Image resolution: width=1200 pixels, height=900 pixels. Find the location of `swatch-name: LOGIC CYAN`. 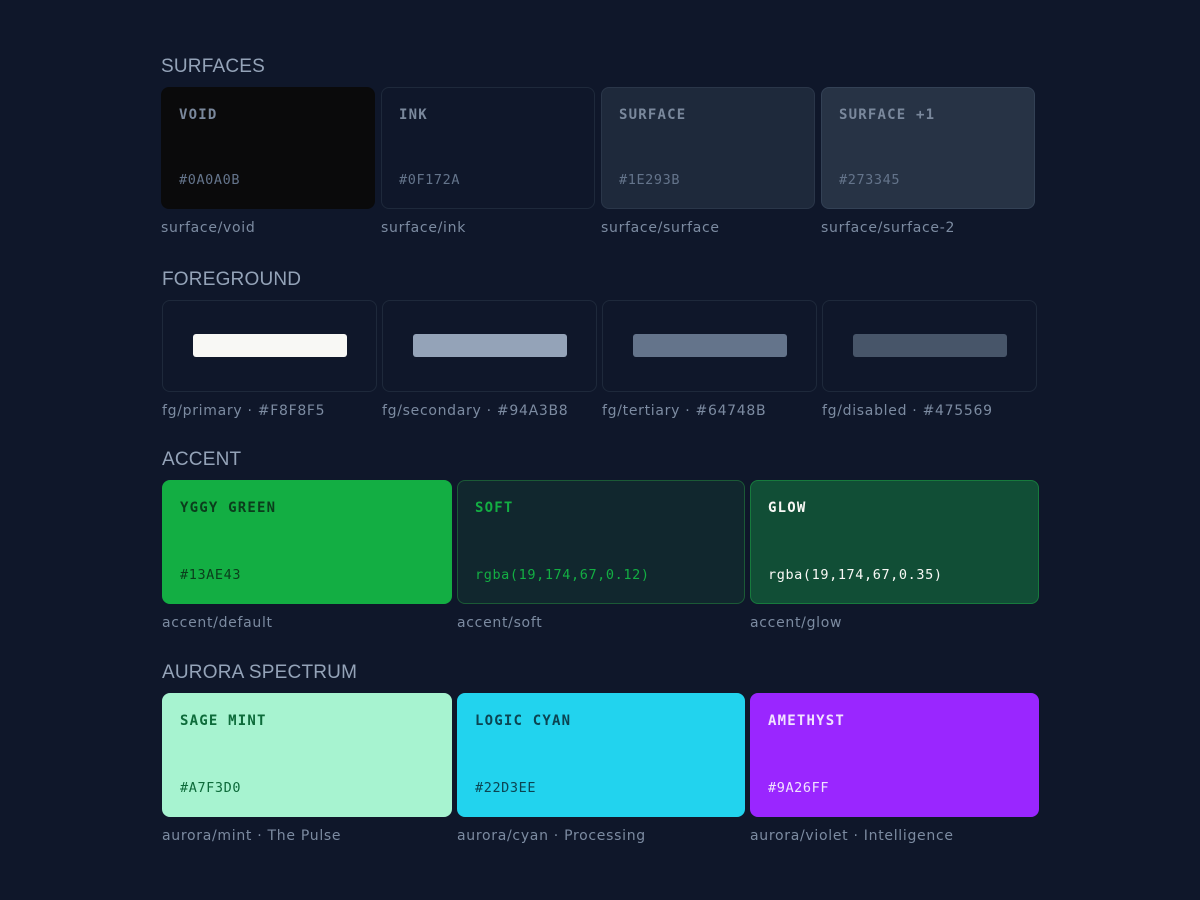

swatch-name: LOGIC CYAN is located at coordinates (523, 721).